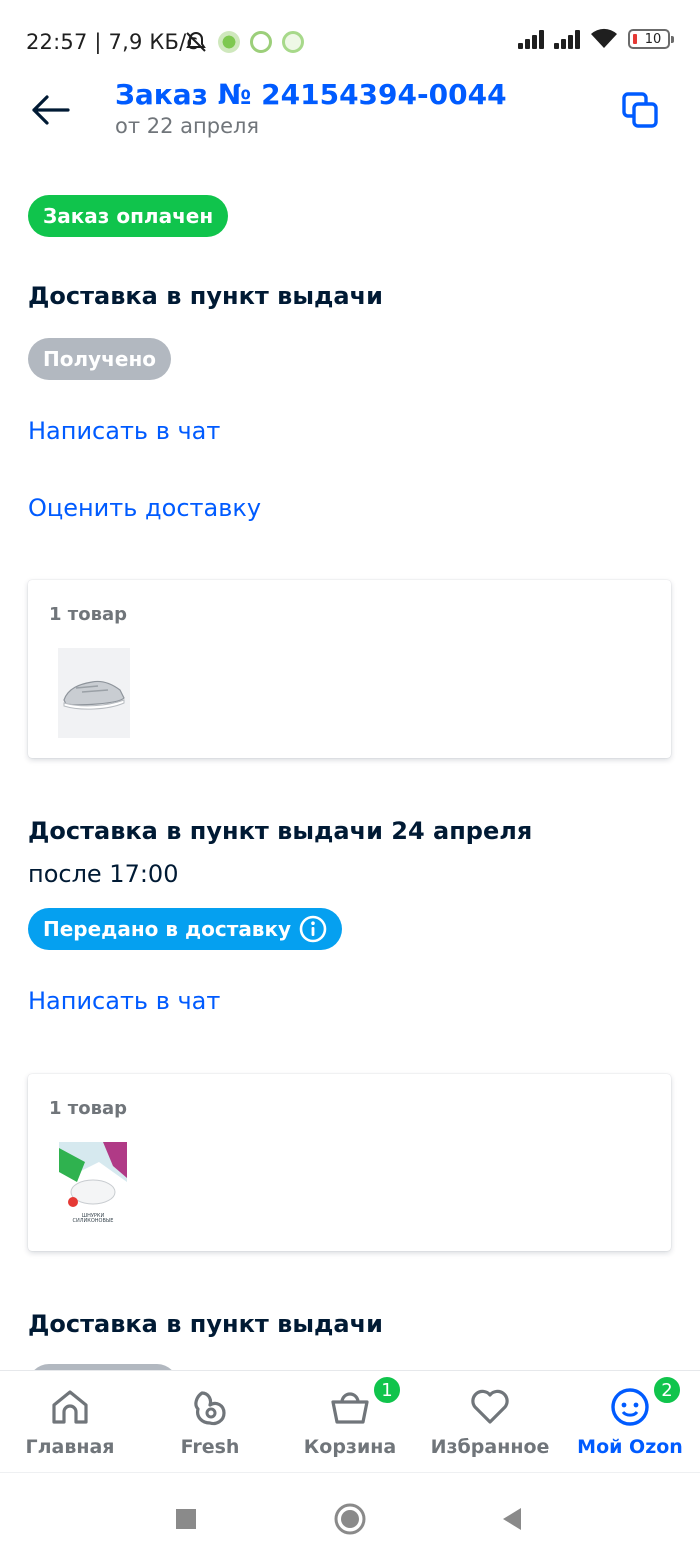 This screenshot has width=700, height=1556. I want to click on cart-count-badge: 1, so click(387, 1390).